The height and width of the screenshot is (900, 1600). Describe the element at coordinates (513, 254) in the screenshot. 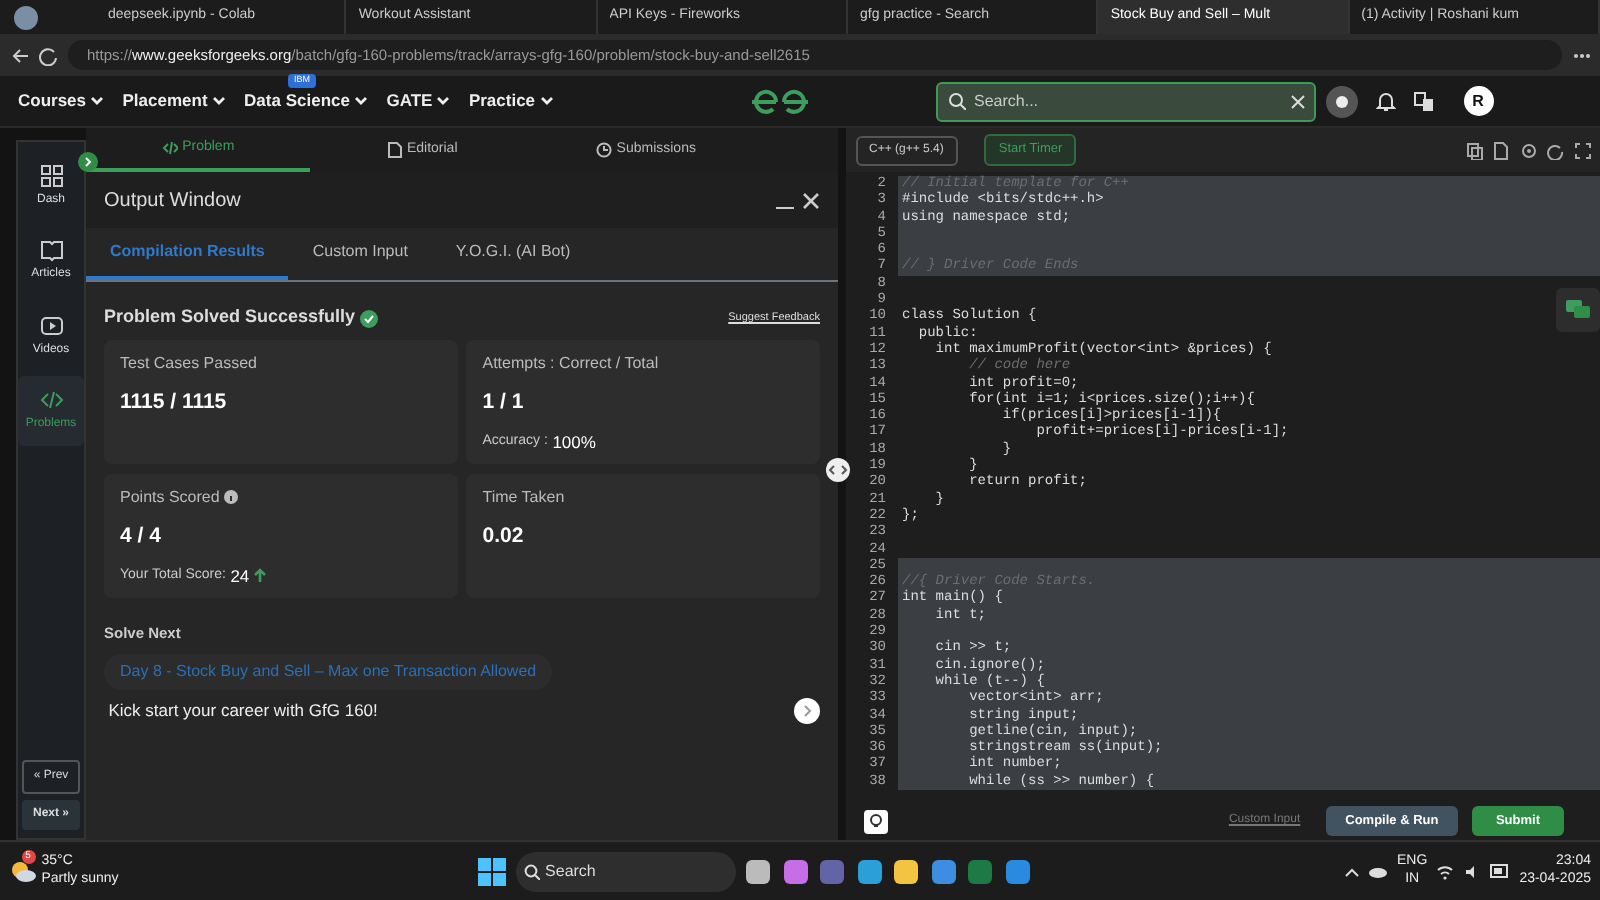

I see `output-tab: Y.O.G.I. (AI Bot)` at that location.